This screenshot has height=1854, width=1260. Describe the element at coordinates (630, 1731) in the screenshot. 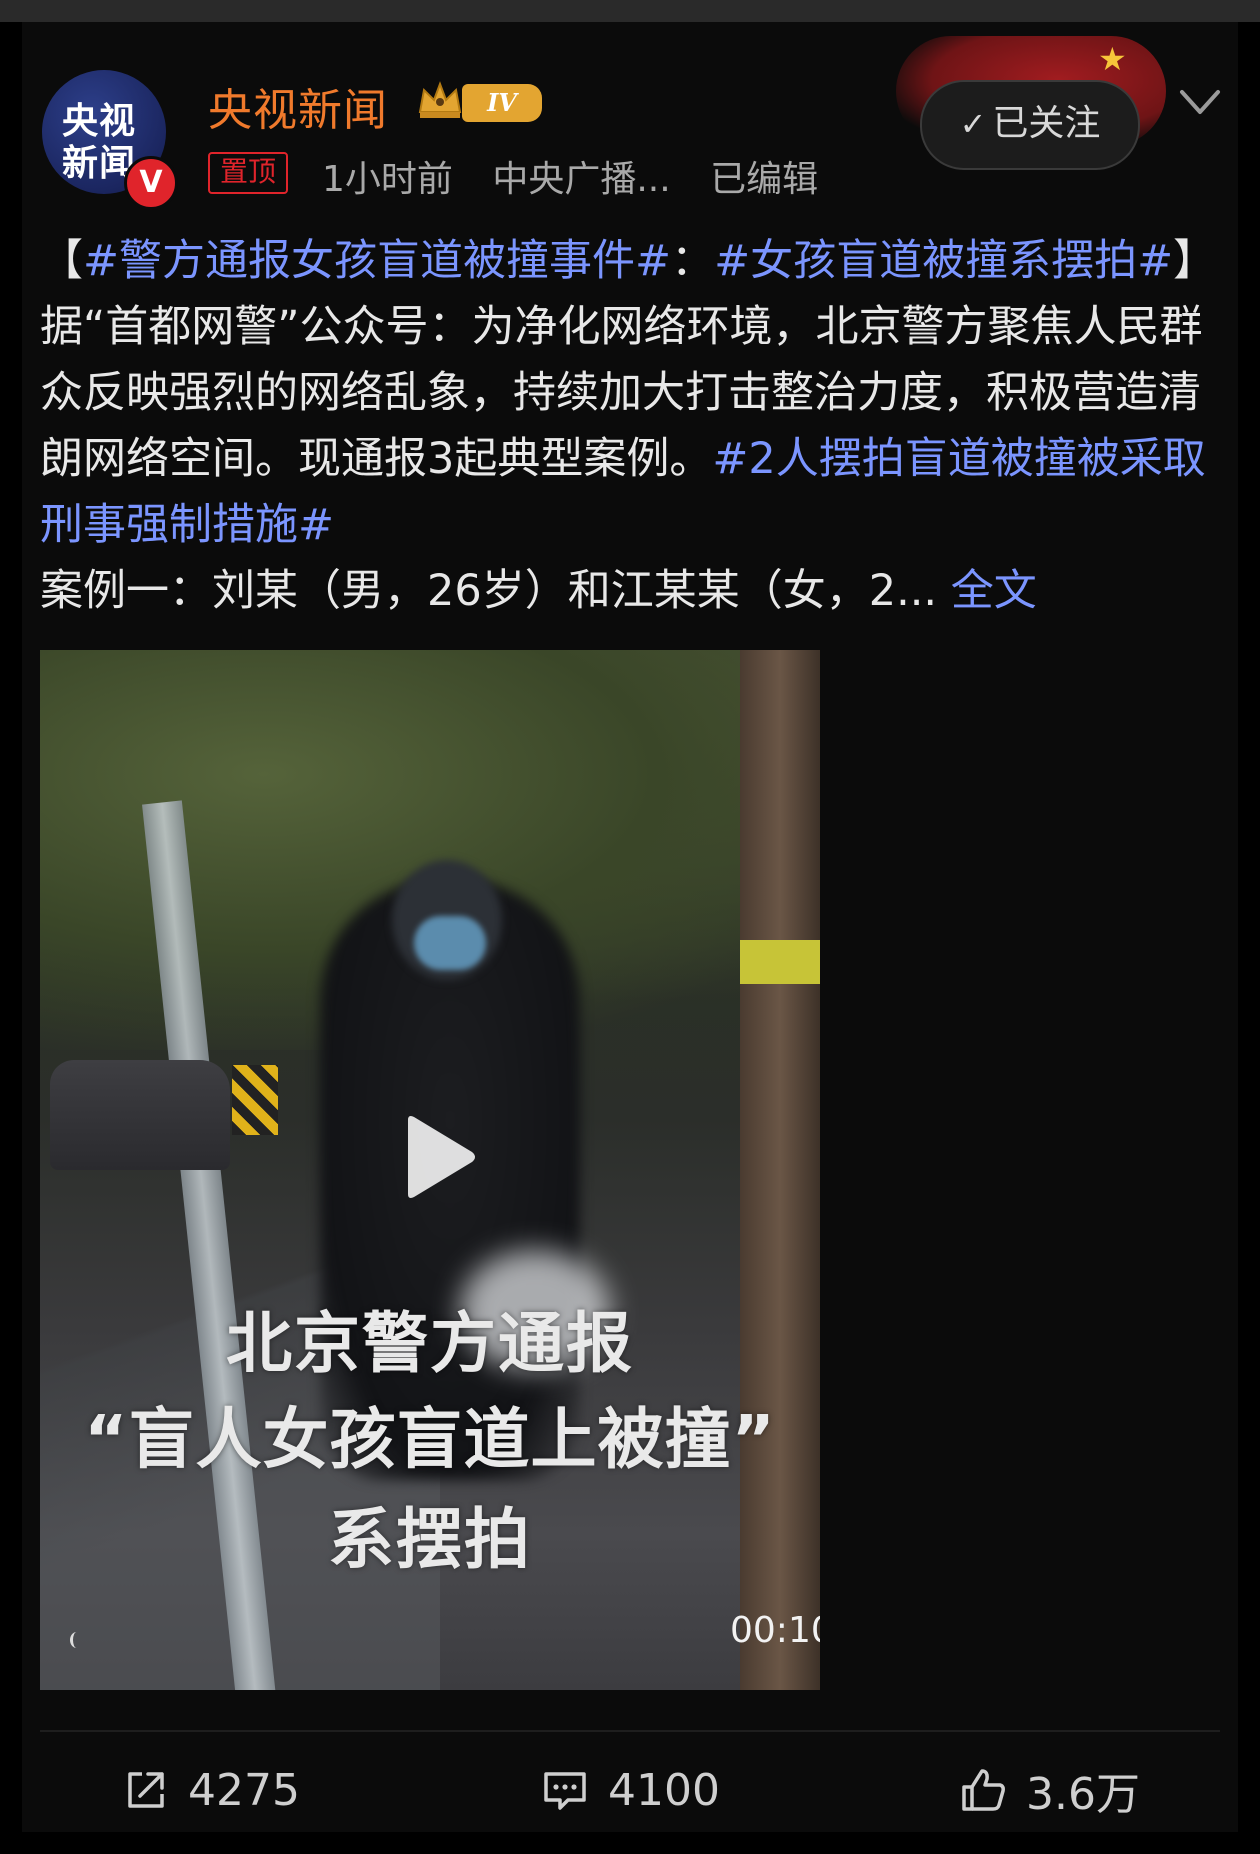

I see `divider` at that location.